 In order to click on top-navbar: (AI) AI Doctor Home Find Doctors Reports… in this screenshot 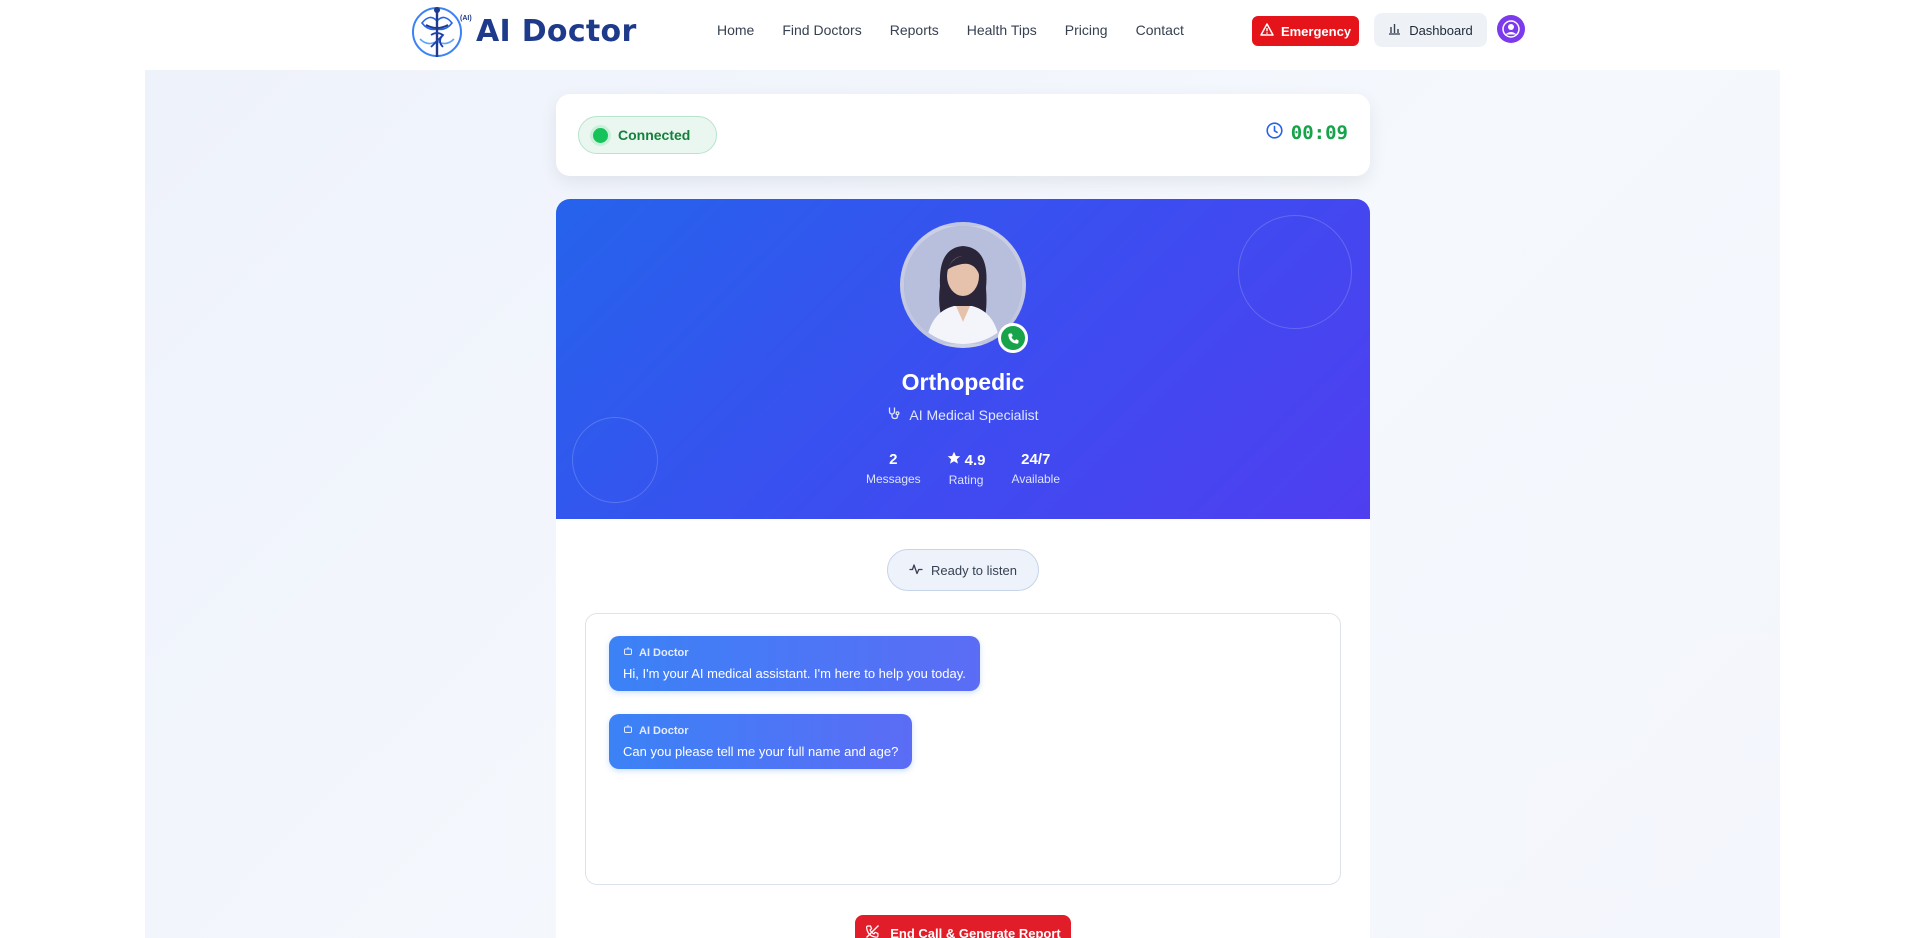, I will do `click(952, 35)`.